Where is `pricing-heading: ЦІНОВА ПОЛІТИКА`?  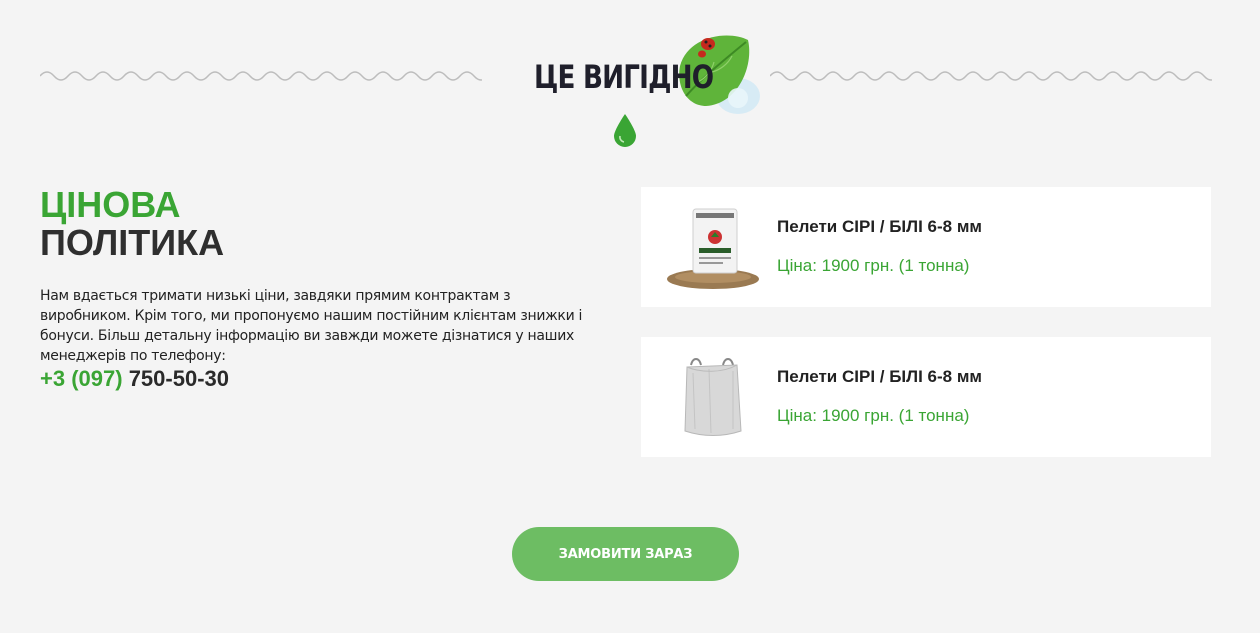 pricing-heading: ЦІНОВА ПОЛІТИКА is located at coordinates (132, 224).